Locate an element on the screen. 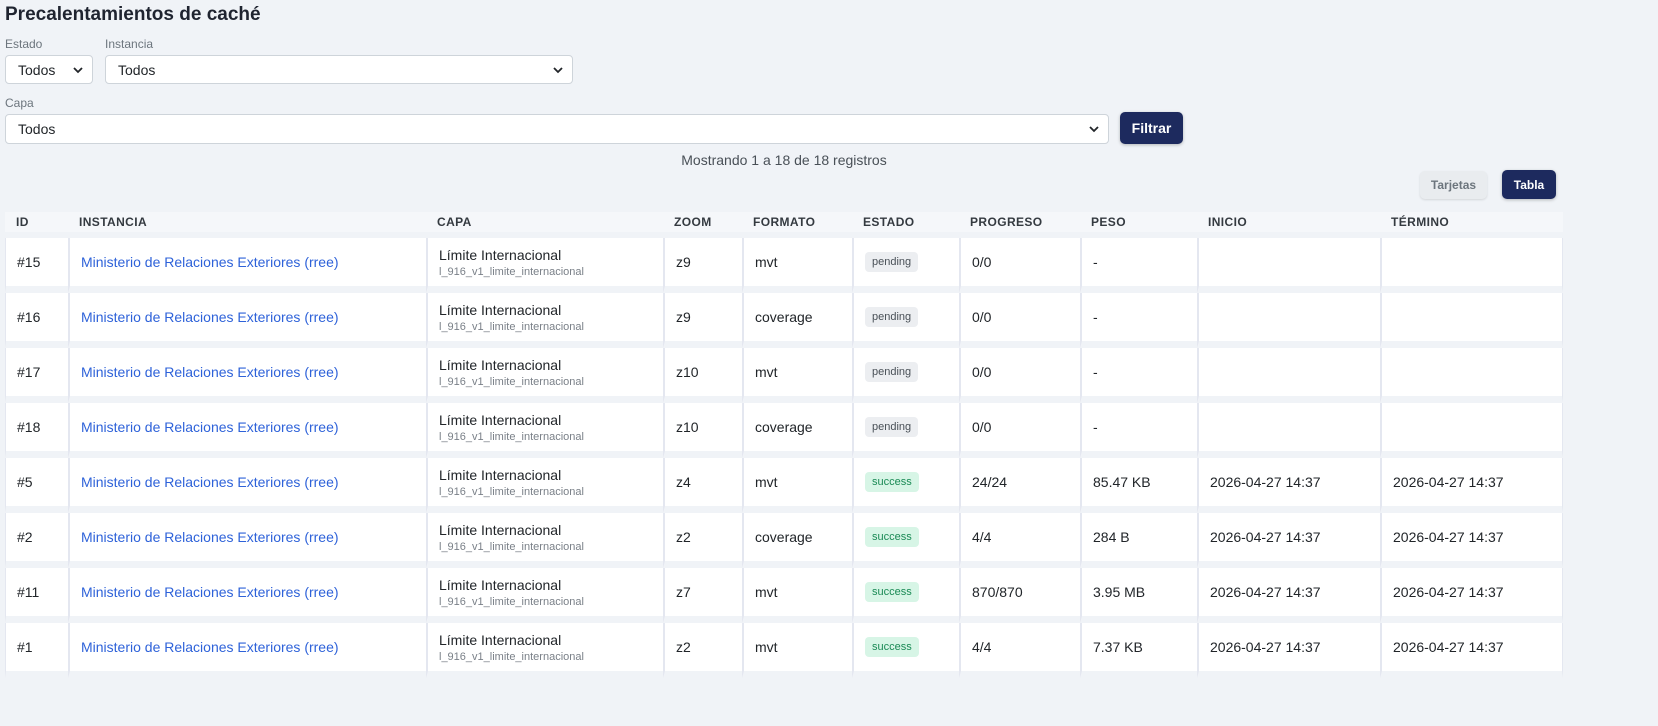 The height and width of the screenshot is (726, 1658). col-header-id: ID is located at coordinates (36, 225).